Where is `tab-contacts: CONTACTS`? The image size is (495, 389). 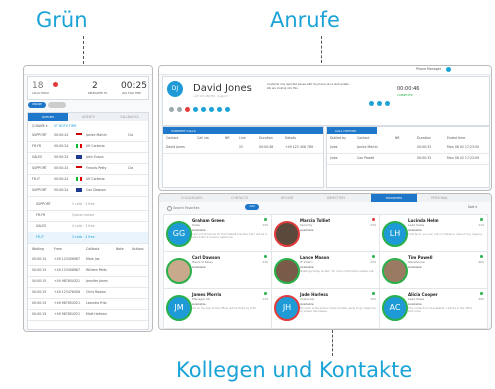 tab-contacts: CONTACTS is located at coordinates (239, 198).